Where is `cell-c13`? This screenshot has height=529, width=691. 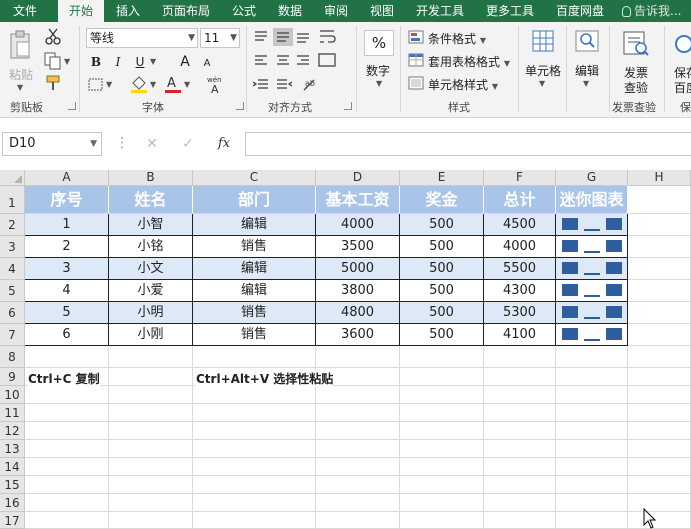
cell-c13 is located at coordinates (254, 449).